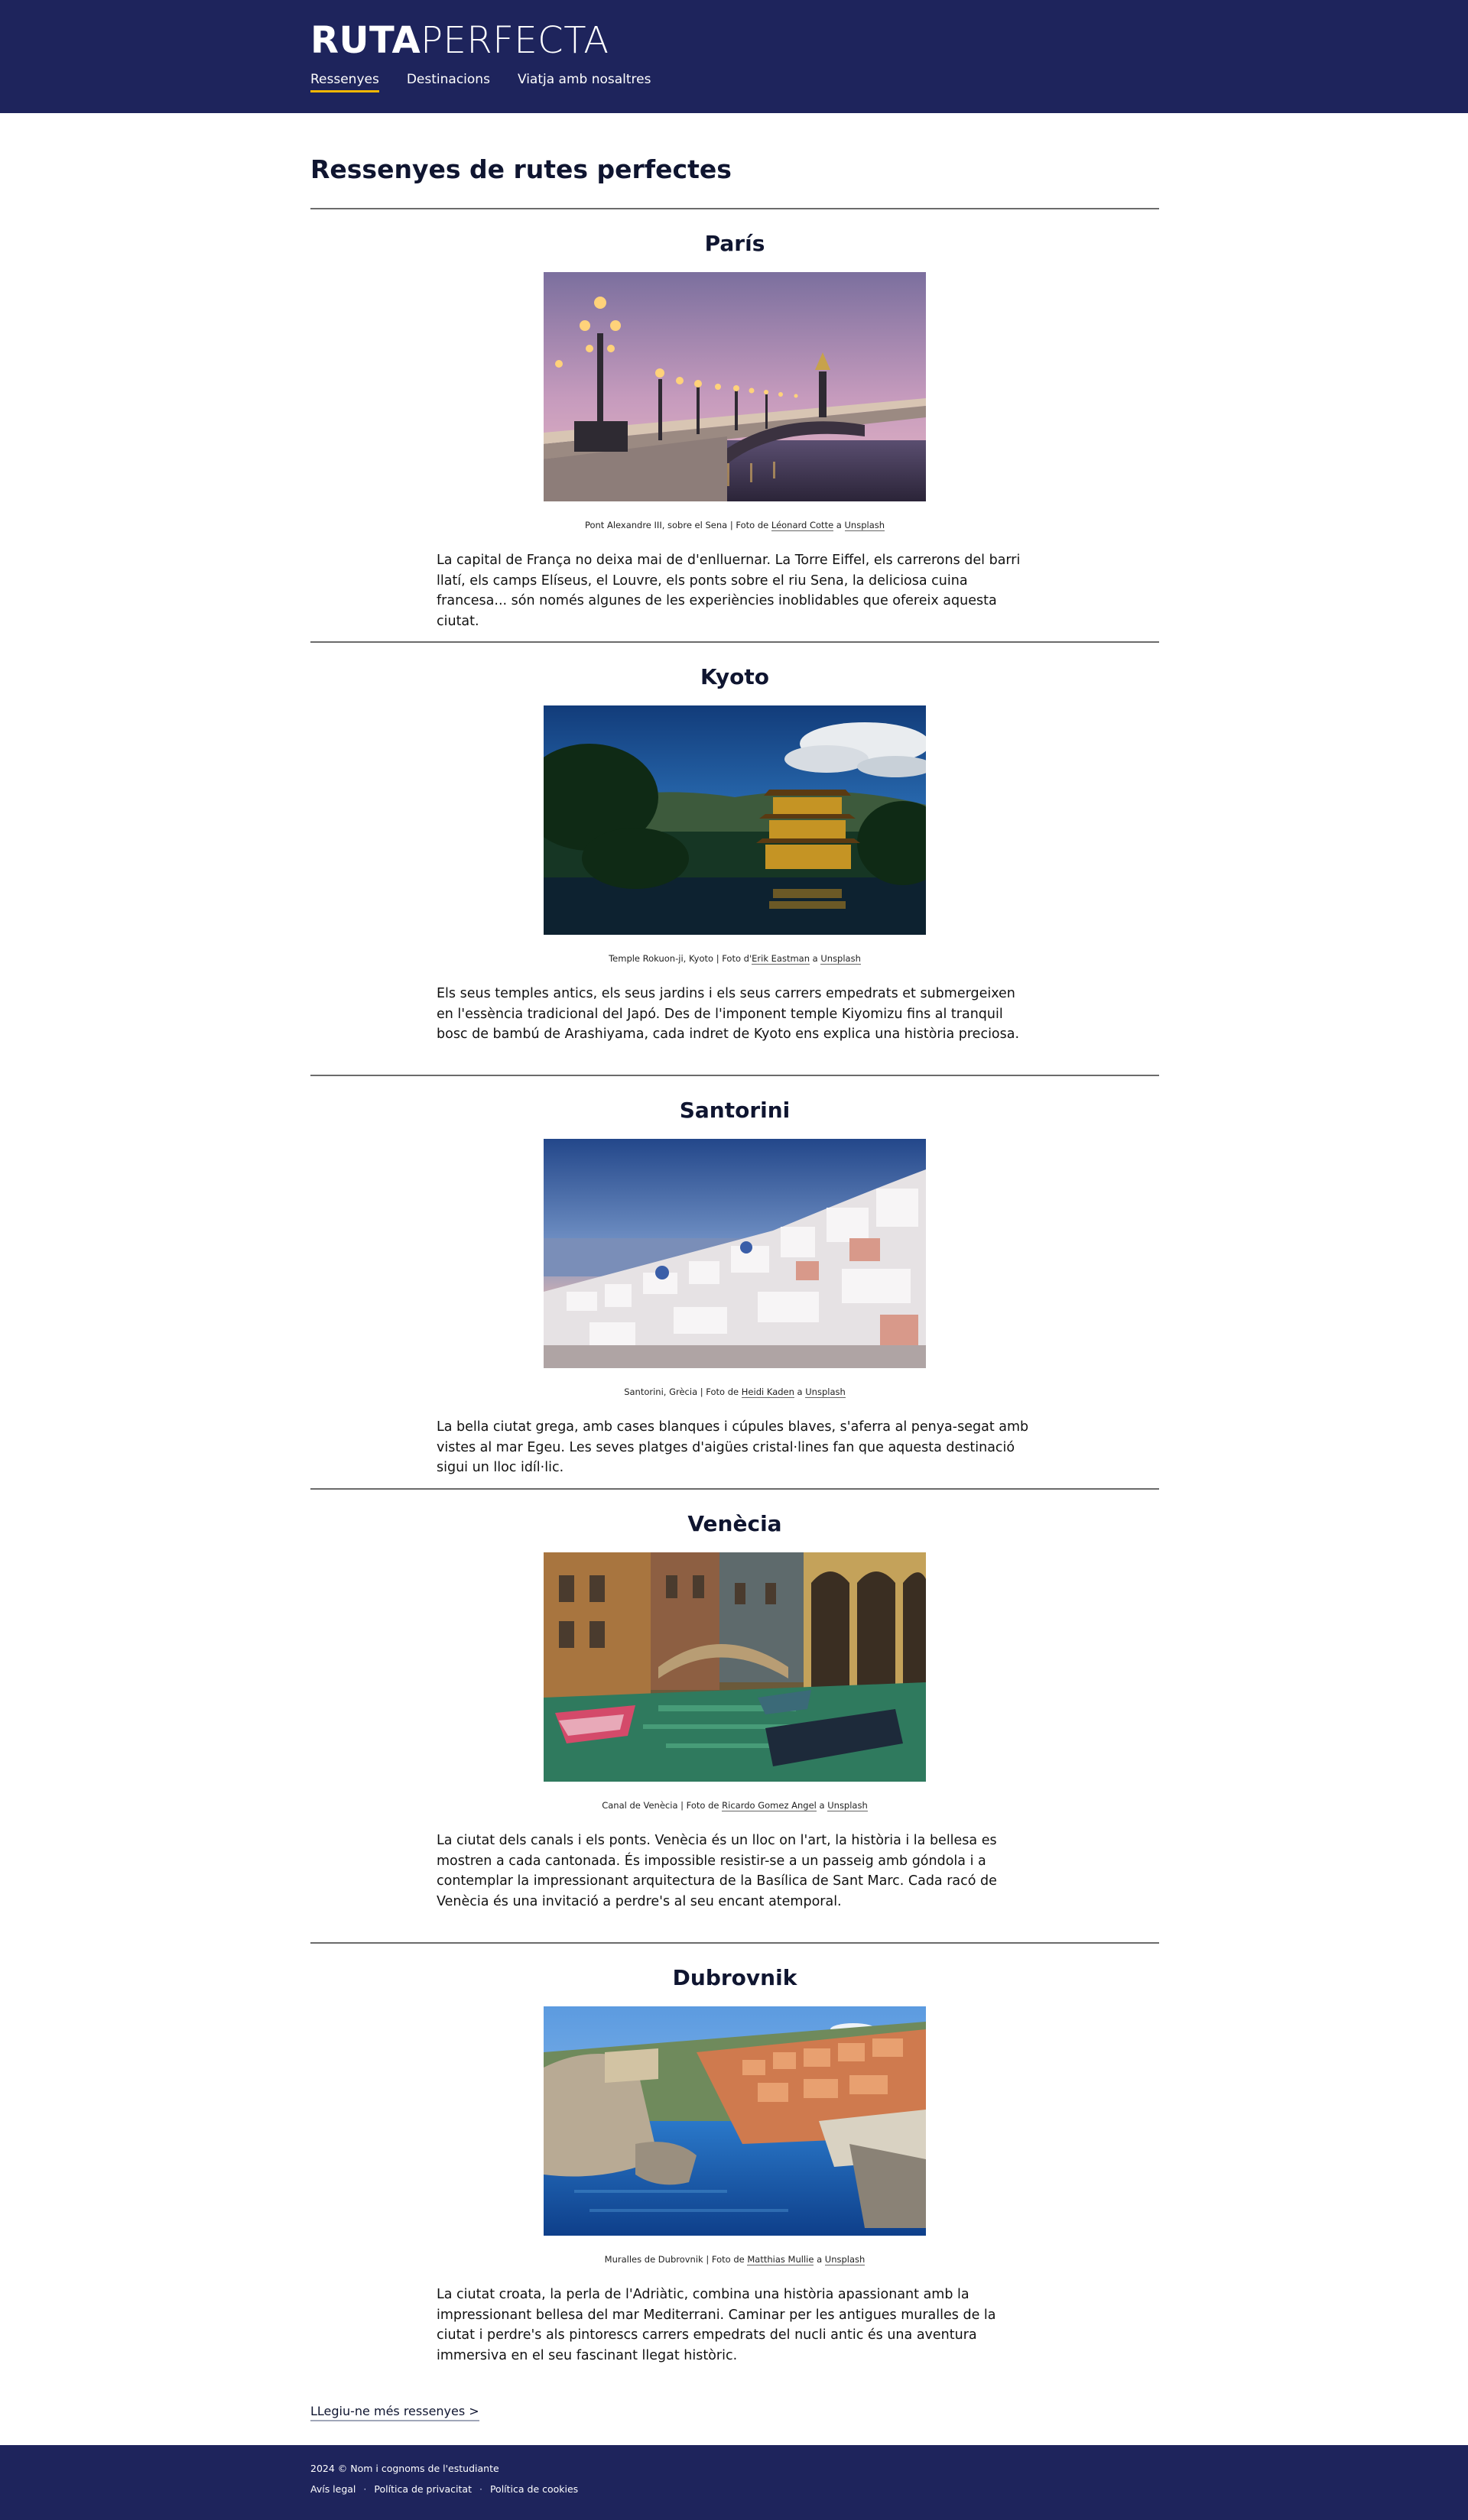  I want to click on caption-text: Muralles de Dubrovnik | Foto de, so click(676, 2260).